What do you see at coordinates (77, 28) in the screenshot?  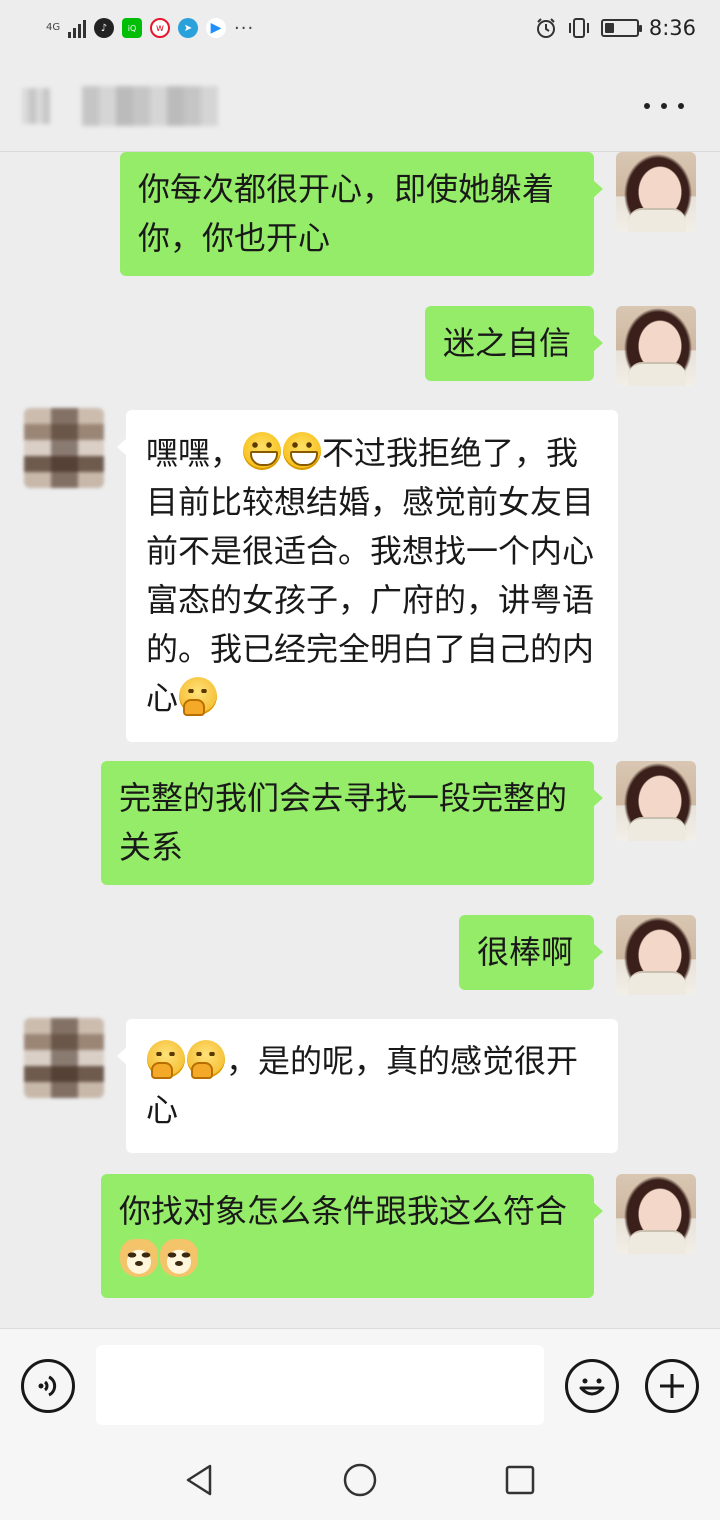 I see `signal-icon` at bounding box center [77, 28].